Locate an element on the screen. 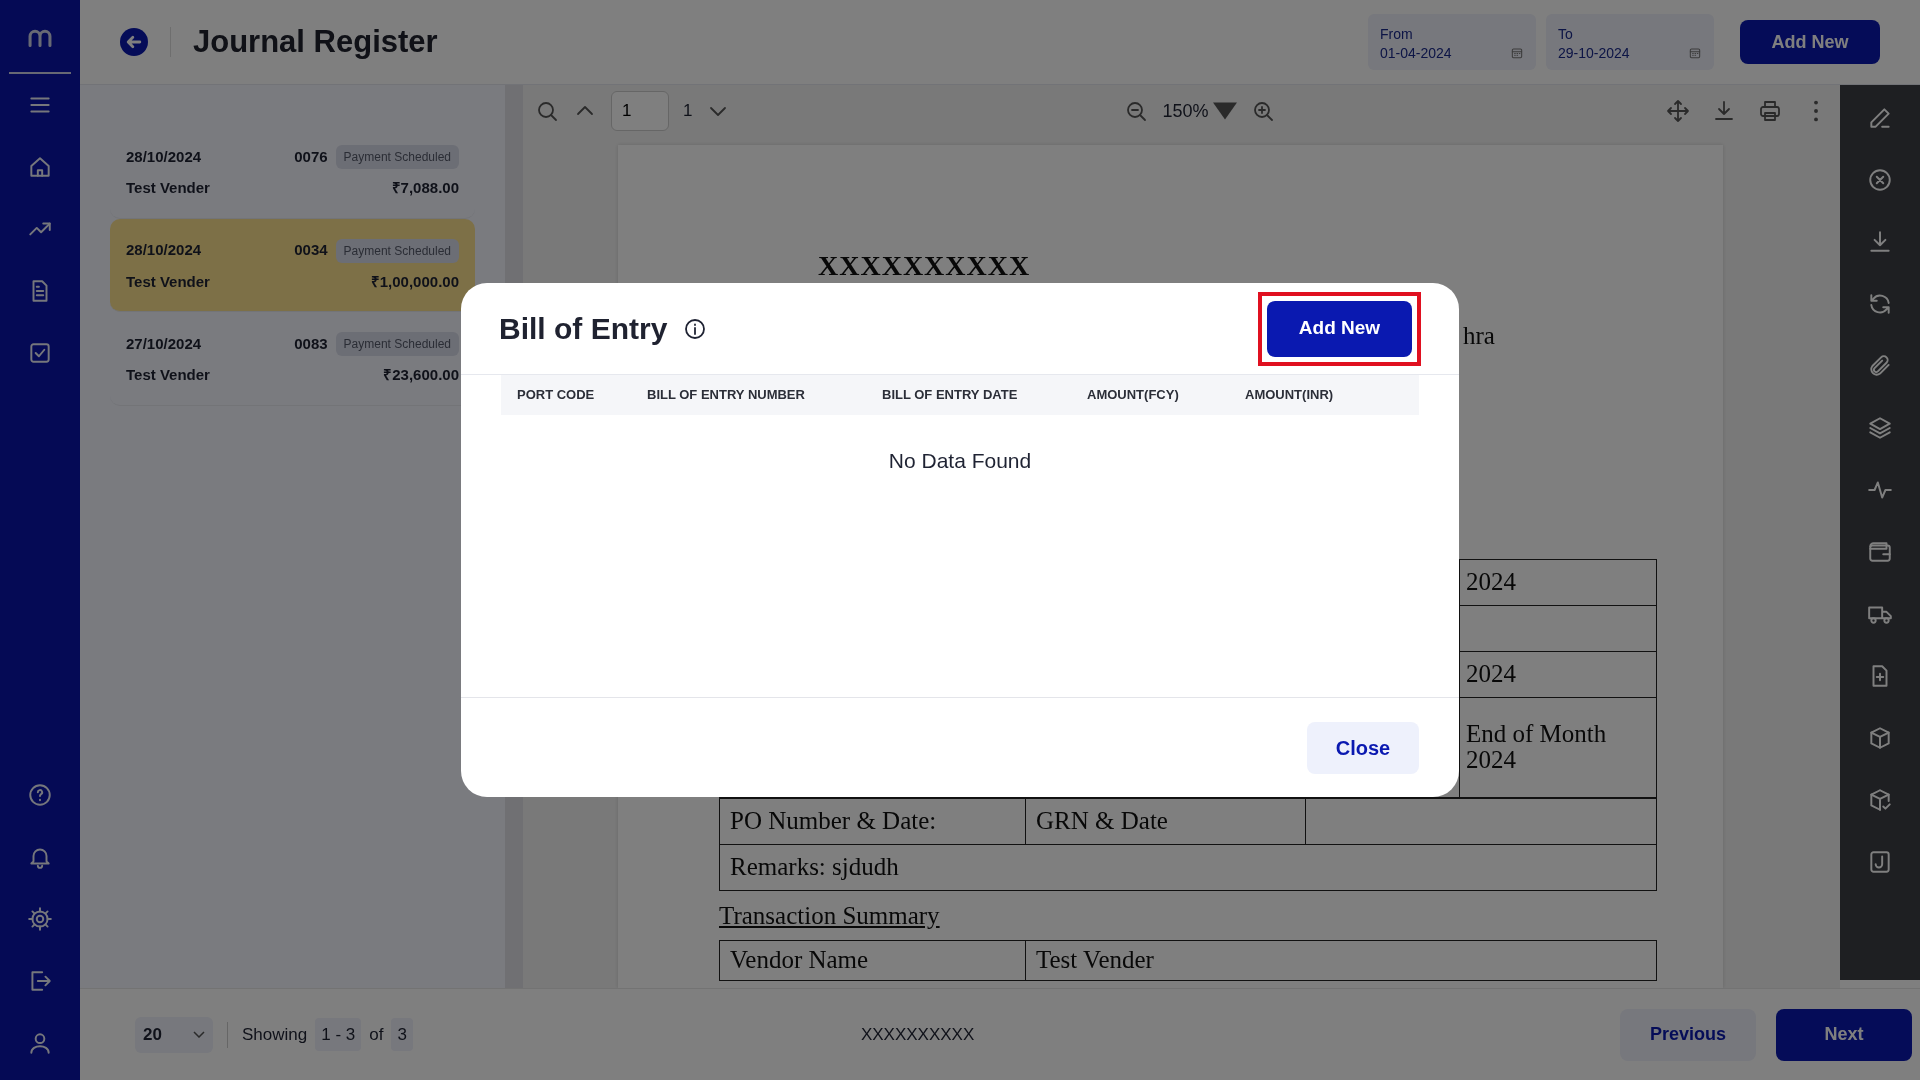 This screenshot has width=1920, height=1080. dialog-title: Bill of Entry is located at coordinates (583, 328).